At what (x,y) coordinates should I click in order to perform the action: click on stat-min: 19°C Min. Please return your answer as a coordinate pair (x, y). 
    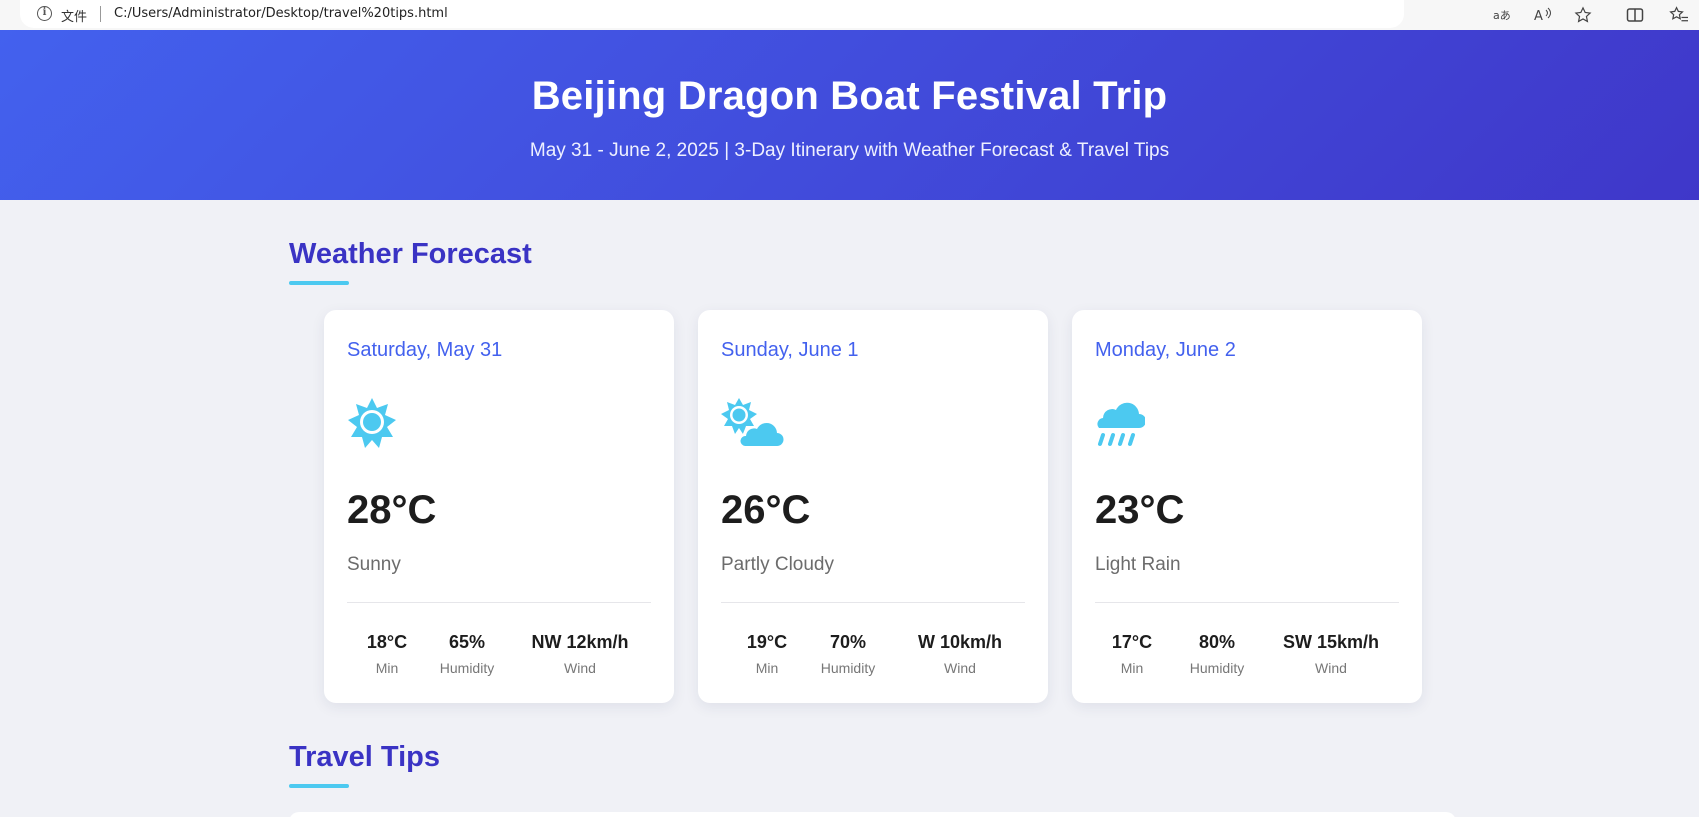
    Looking at the image, I should click on (767, 654).